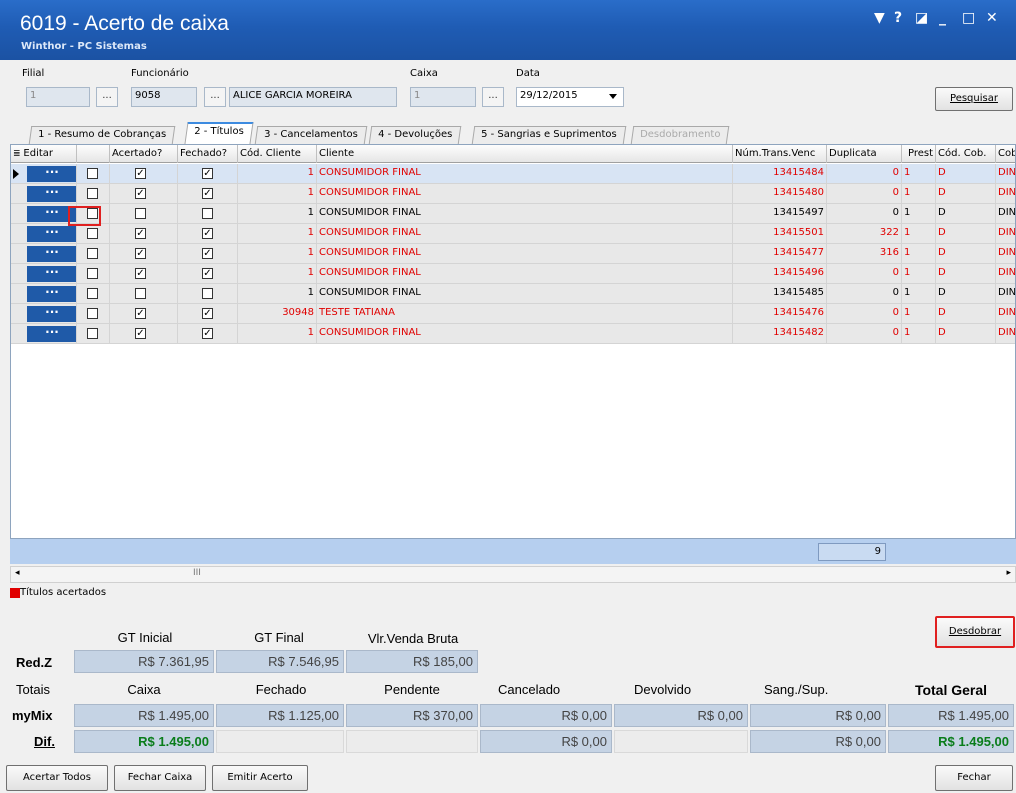  What do you see at coordinates (415, 135) in the screenshot?
I see `tab-devolucoes: 4 - Devoluções` at bounding box center [415, 135].